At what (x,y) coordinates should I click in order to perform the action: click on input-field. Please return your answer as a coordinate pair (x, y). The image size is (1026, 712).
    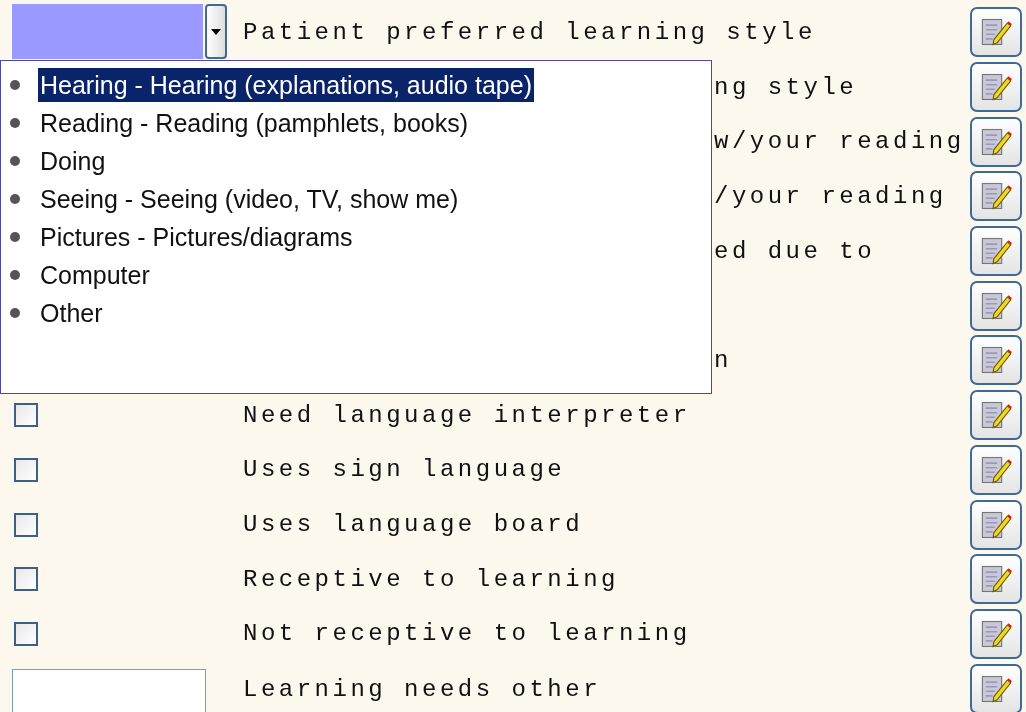
    Looking at the image, I should click on (109, 690).